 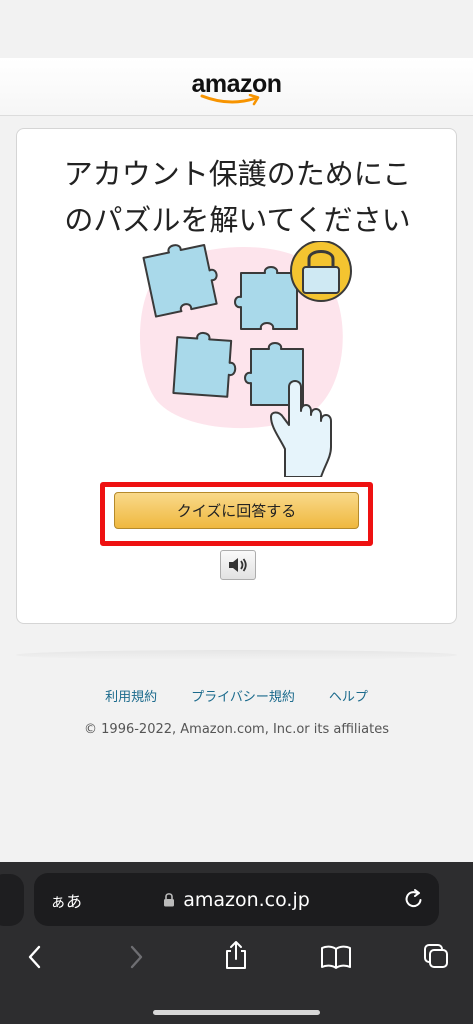 I want to click on section-divider, so click(x=236, y=655).